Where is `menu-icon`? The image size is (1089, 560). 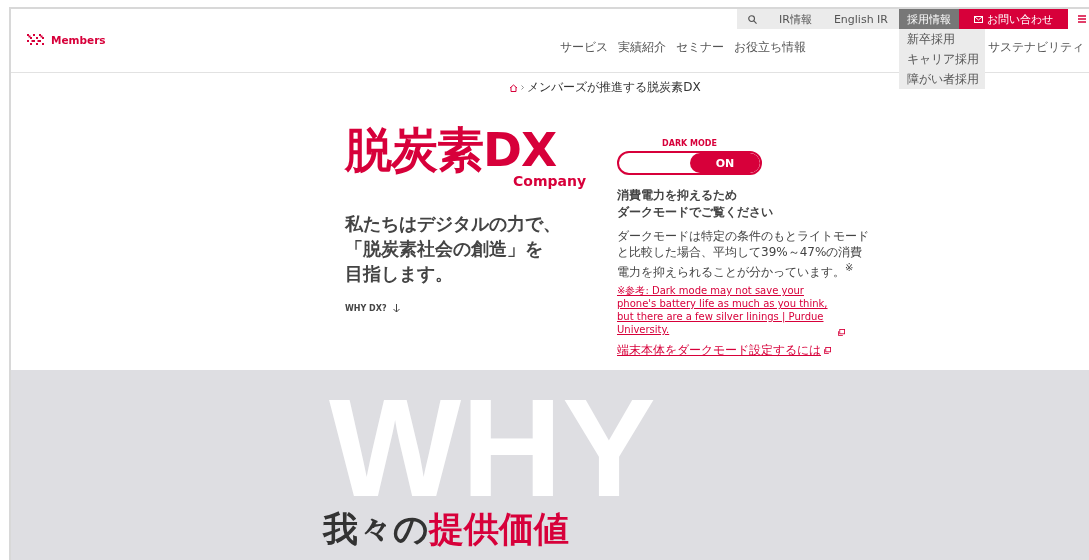 menu-icon is located at coordinates (1082, 19).